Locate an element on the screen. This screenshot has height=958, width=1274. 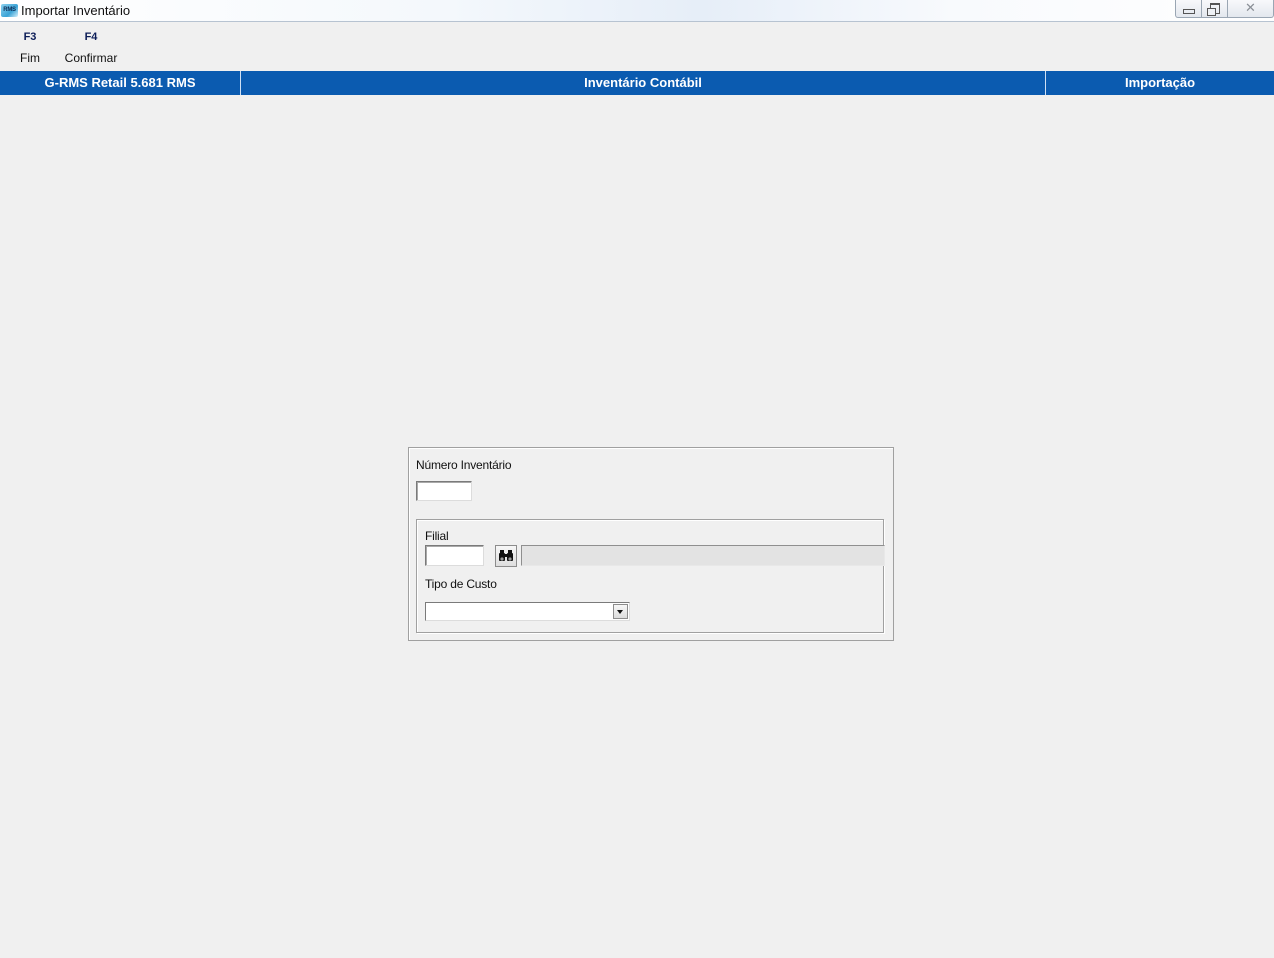
confirmar-label: Confirmar is located at coordinates (91, 58).